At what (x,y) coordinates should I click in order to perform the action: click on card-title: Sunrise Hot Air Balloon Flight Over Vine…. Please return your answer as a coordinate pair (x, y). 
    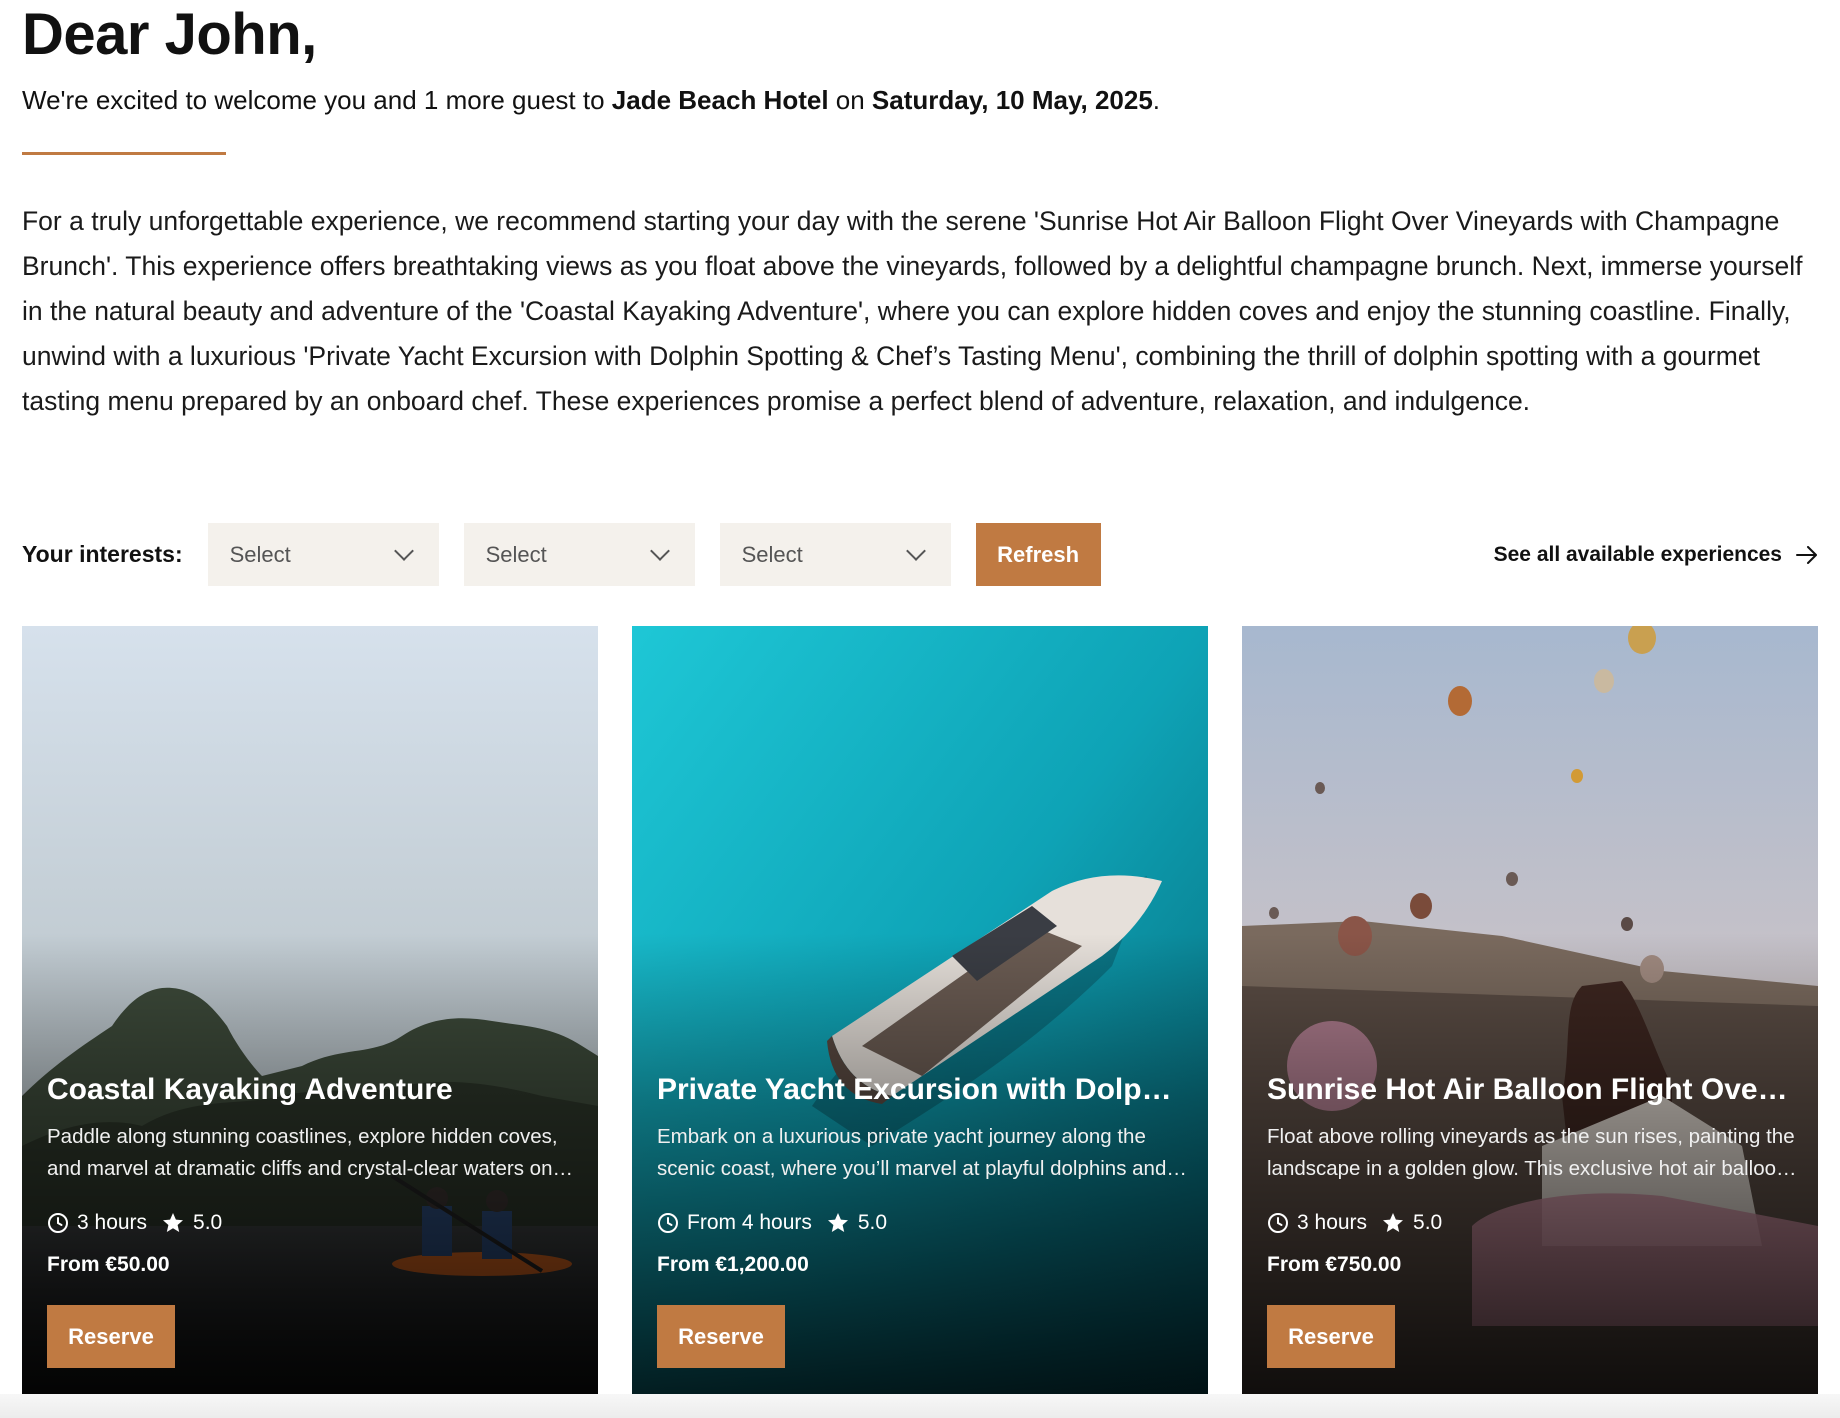
    Looking at the image, I should click on (1532, 1089).